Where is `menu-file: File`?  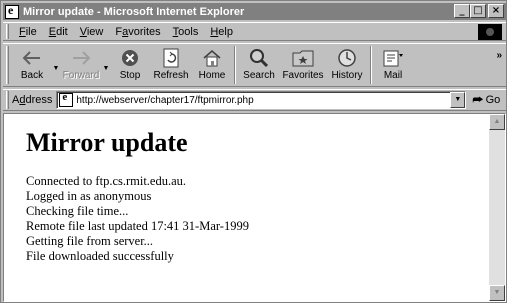
menu-file: File is located at coordinates (28, 32).